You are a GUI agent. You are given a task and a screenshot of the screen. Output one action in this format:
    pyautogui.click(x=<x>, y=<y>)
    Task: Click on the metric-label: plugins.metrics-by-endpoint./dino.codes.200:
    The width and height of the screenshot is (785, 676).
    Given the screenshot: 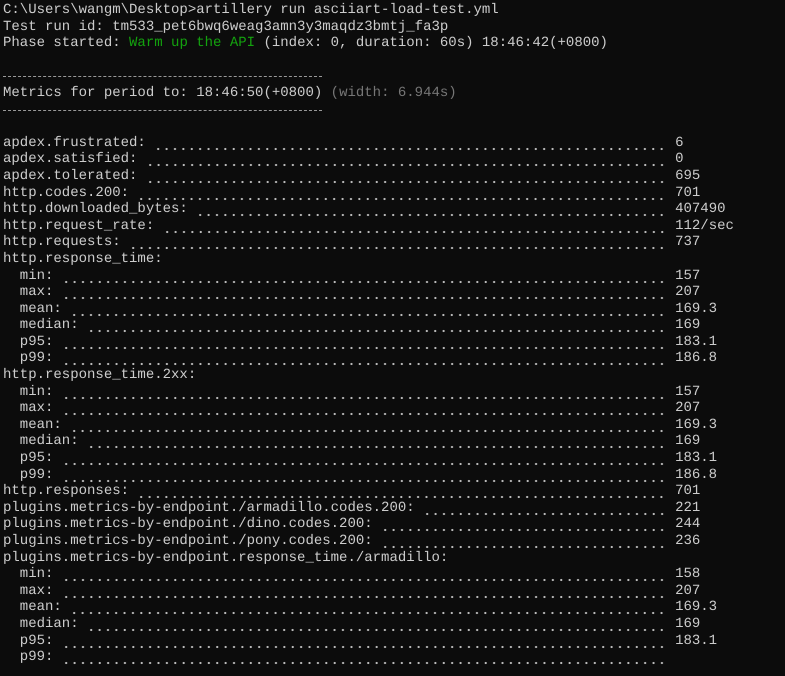 What is the action you would take?
    pyautogui.click(x=188, y=524)
    